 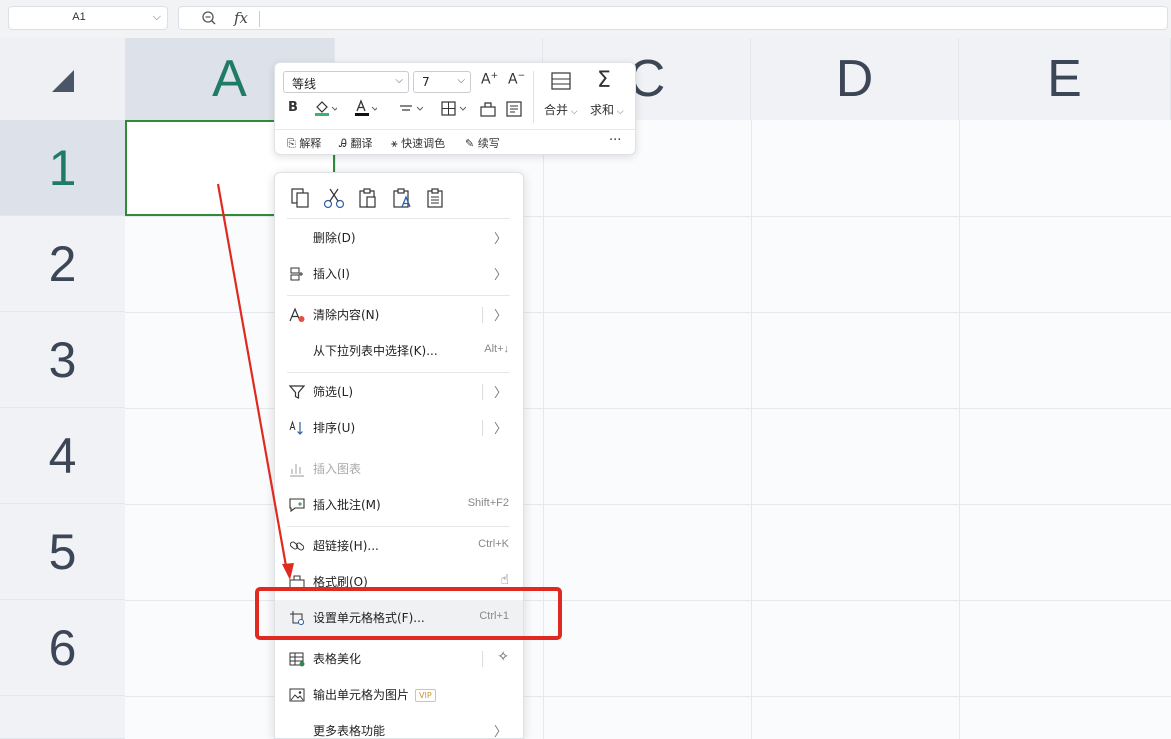 What do you see at coordinates (503, 657) in the screenshot?
I see `magic-wand-icon: ✧` at bounding box center [503, 657].